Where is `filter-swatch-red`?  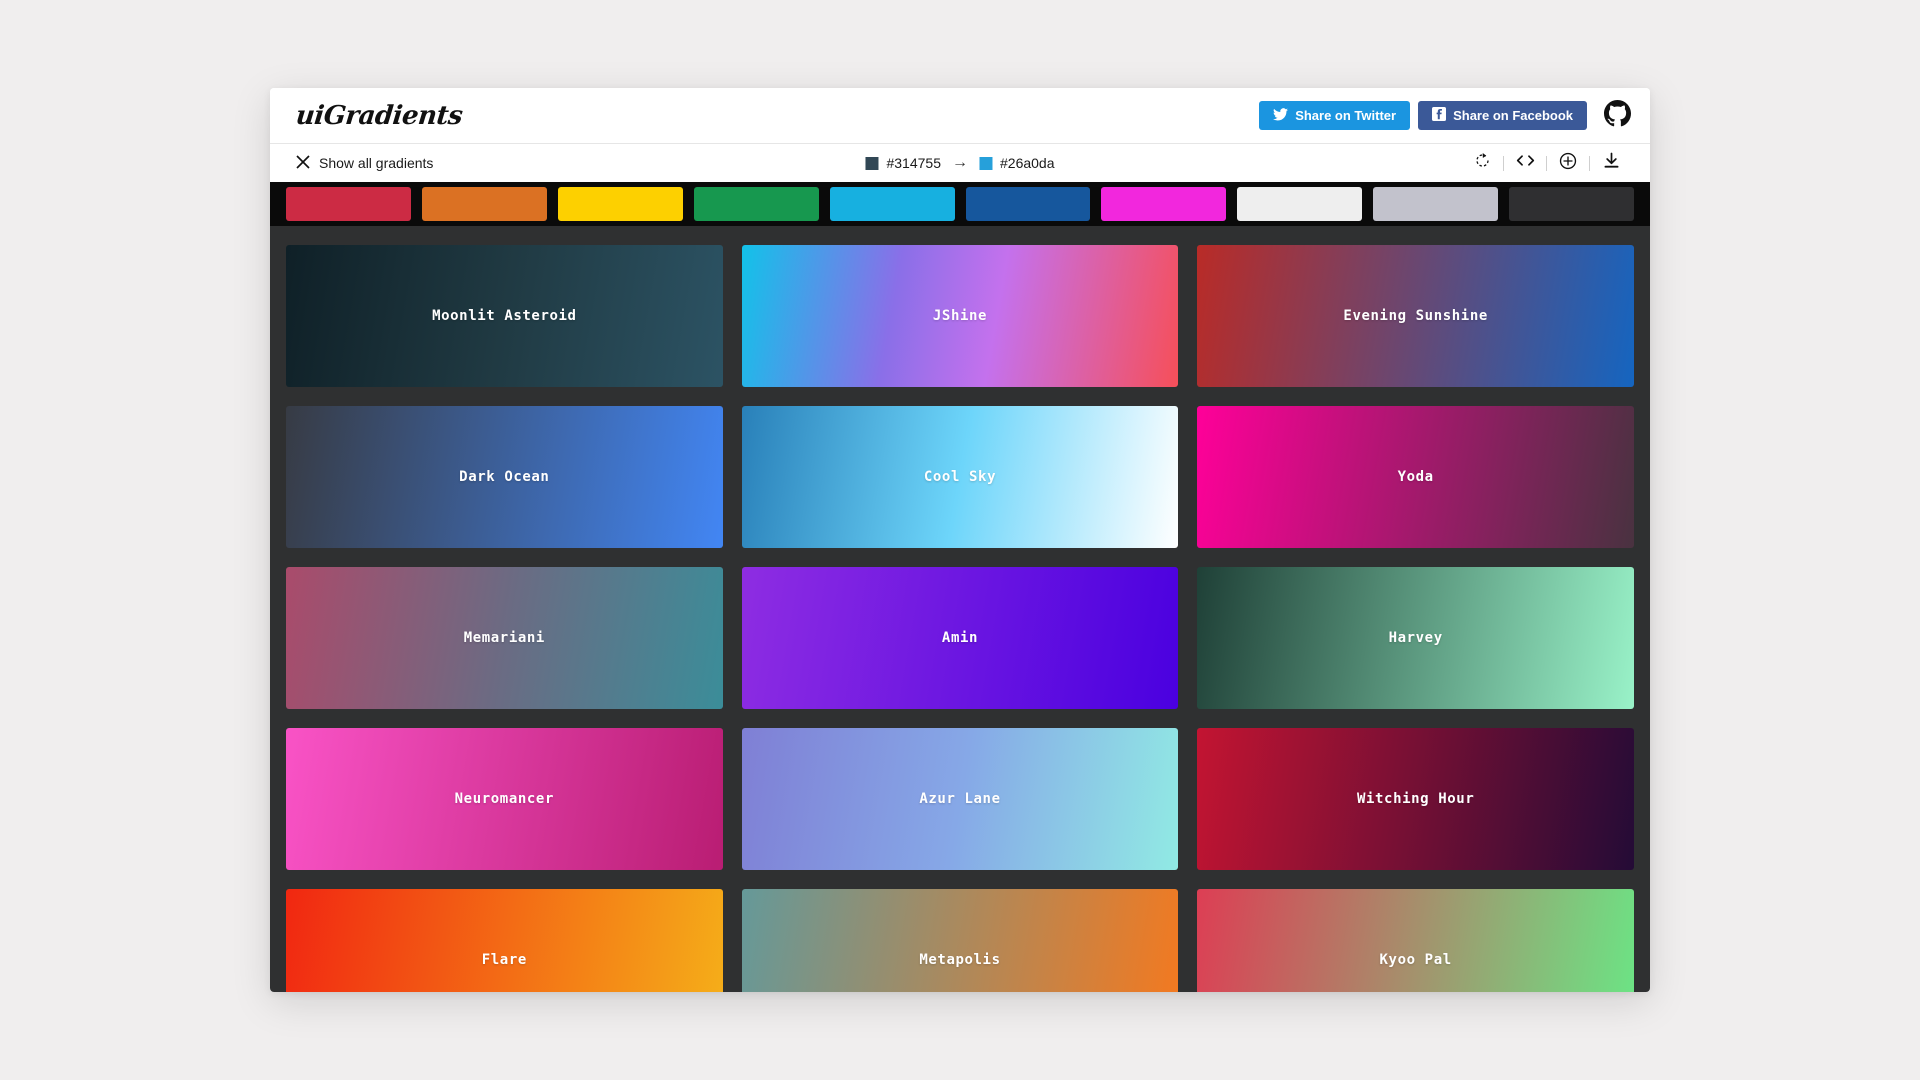 filter-swatch-red is located at coordinates (348, 204).